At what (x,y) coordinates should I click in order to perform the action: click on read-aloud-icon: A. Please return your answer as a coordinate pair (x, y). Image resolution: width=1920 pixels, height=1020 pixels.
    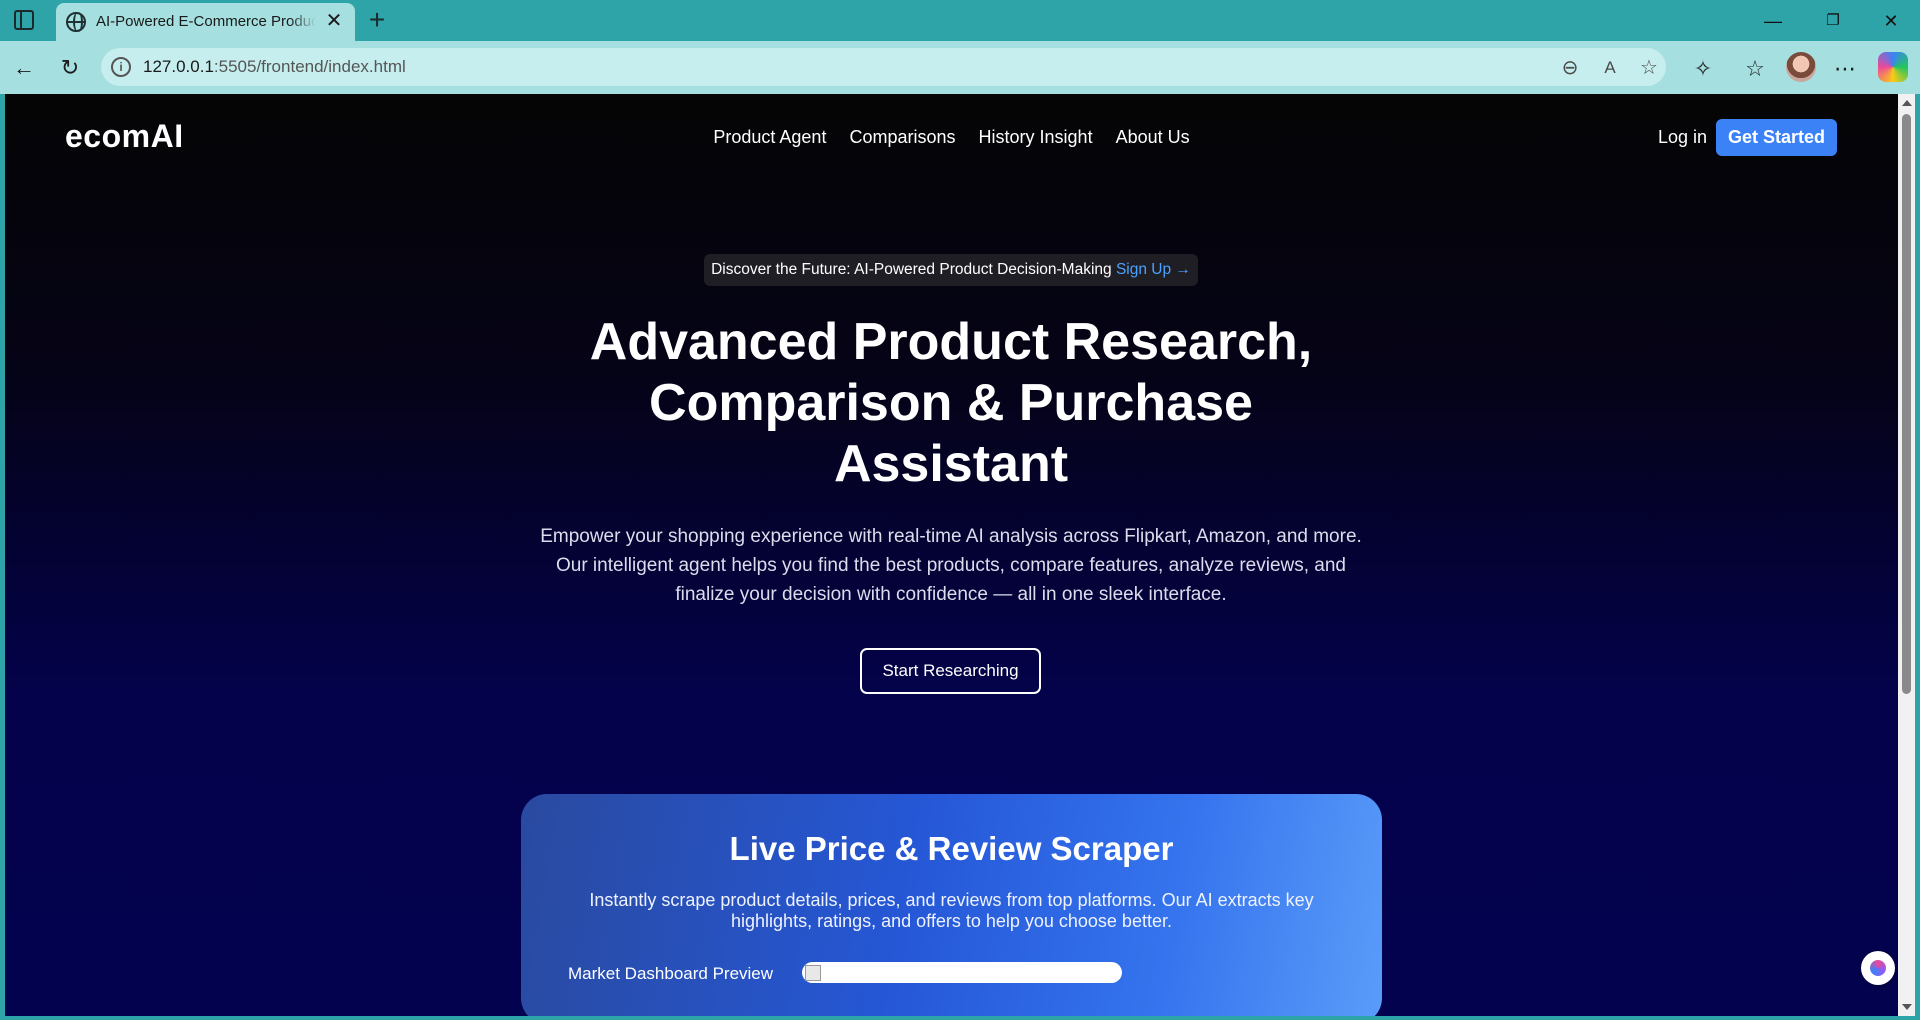
    Looking at the image, I should click on (1610, 68).